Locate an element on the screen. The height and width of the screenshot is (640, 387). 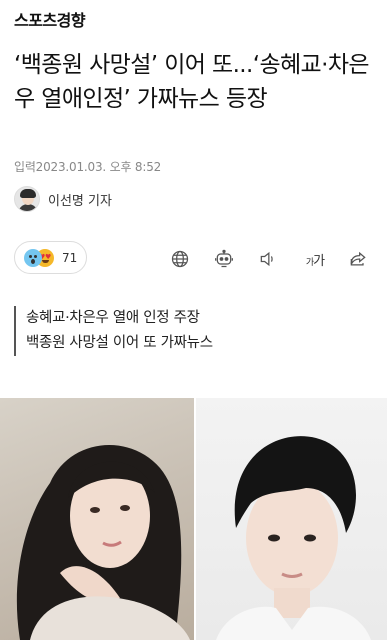
published-time: 입력2023.01.03. 오후 8:52 is located at coordinates (88, 167).